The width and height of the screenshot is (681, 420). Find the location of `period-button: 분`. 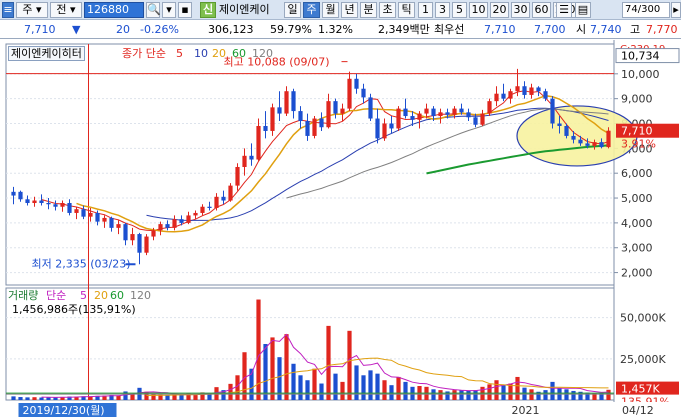

period-button: 분 is located at coordinates (368, 10).